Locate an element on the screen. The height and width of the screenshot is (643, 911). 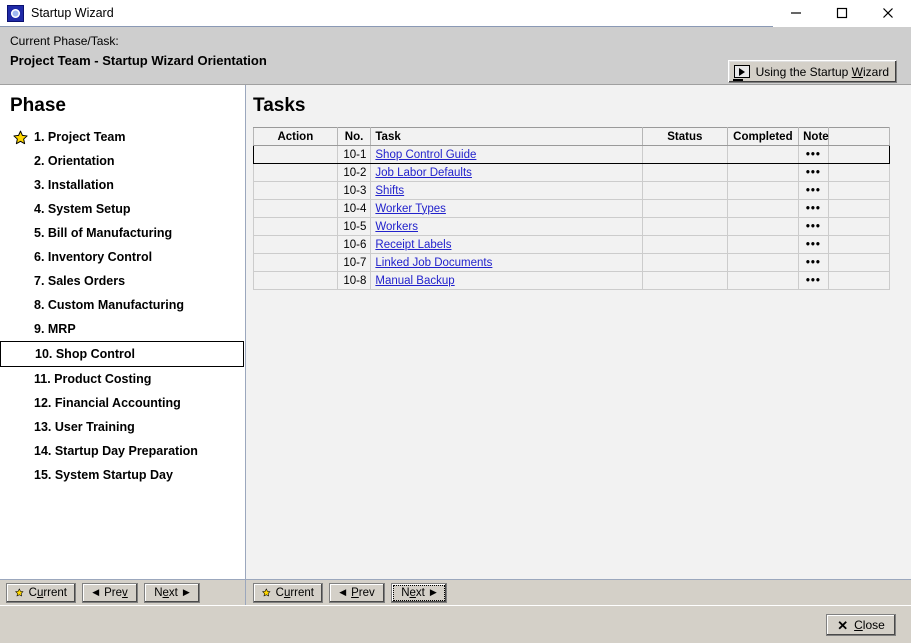
phase-item-4: 4. System Setup is located at coordinates (122, 209).